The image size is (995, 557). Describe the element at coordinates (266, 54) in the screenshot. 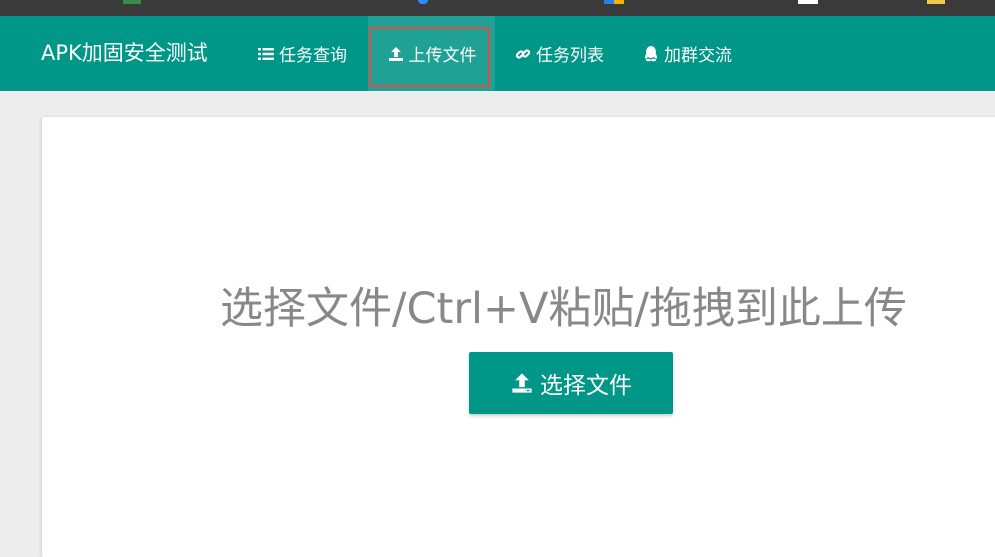

I see `list-icon` at that location.